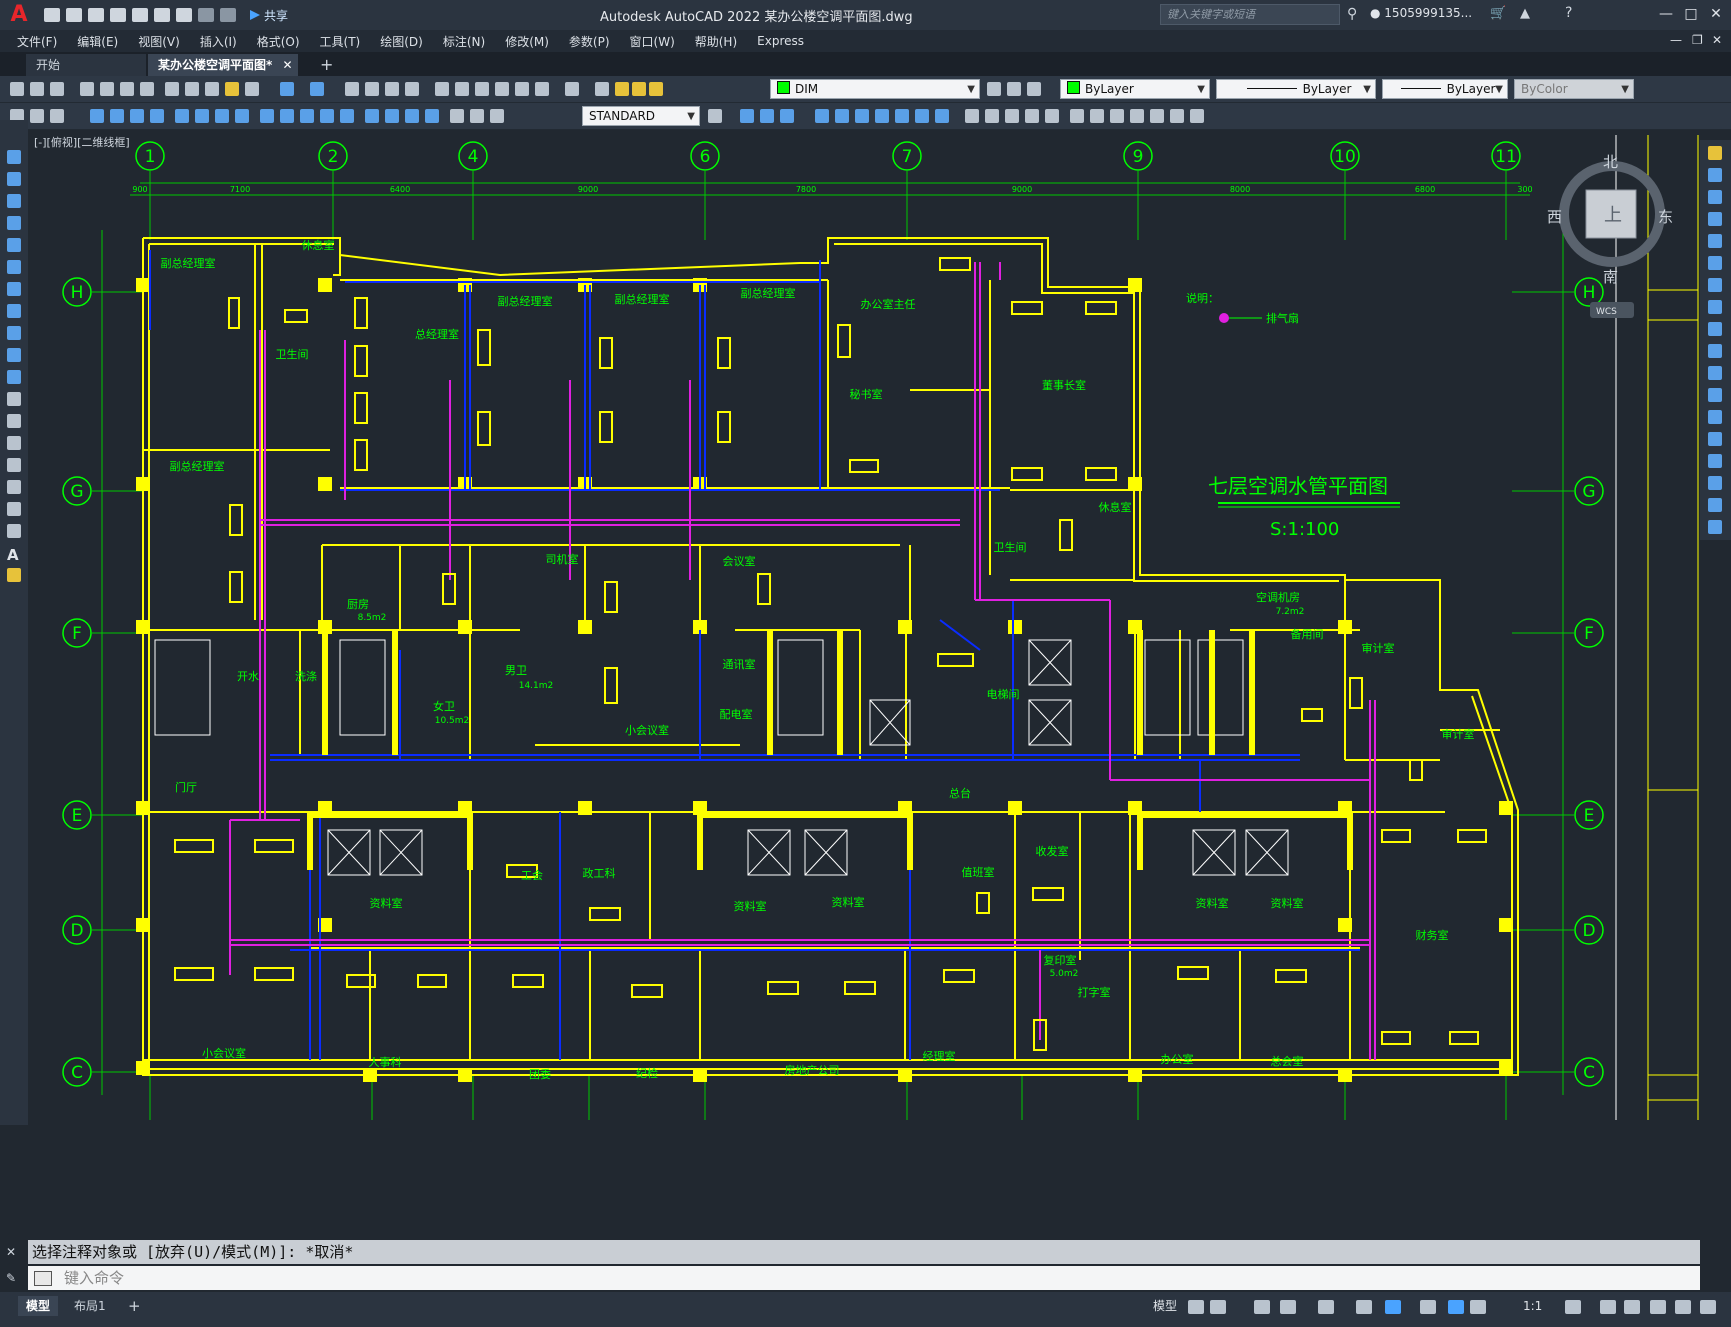 The image size is (1731, 1327). Describe the element at coordinates (14, 421) in the screenshot. I see `make-block-icon` at that location.